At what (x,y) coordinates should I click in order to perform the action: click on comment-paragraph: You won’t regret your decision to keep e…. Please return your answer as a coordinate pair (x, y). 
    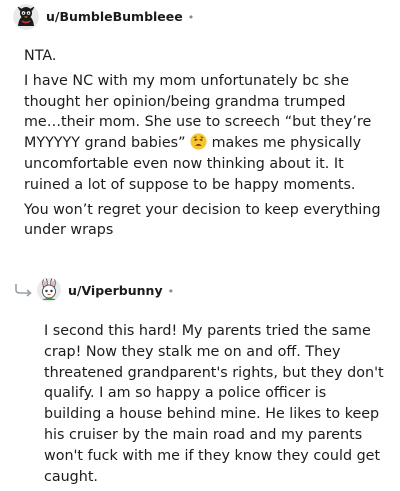
    Looking at the image, I should click on (202, 220).